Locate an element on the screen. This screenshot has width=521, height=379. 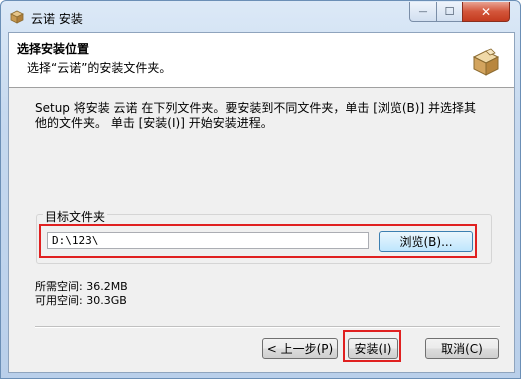
page-header: 选择安装位置 选择“云诺”的安装文件夹。 is located at coordinates (261, 60).